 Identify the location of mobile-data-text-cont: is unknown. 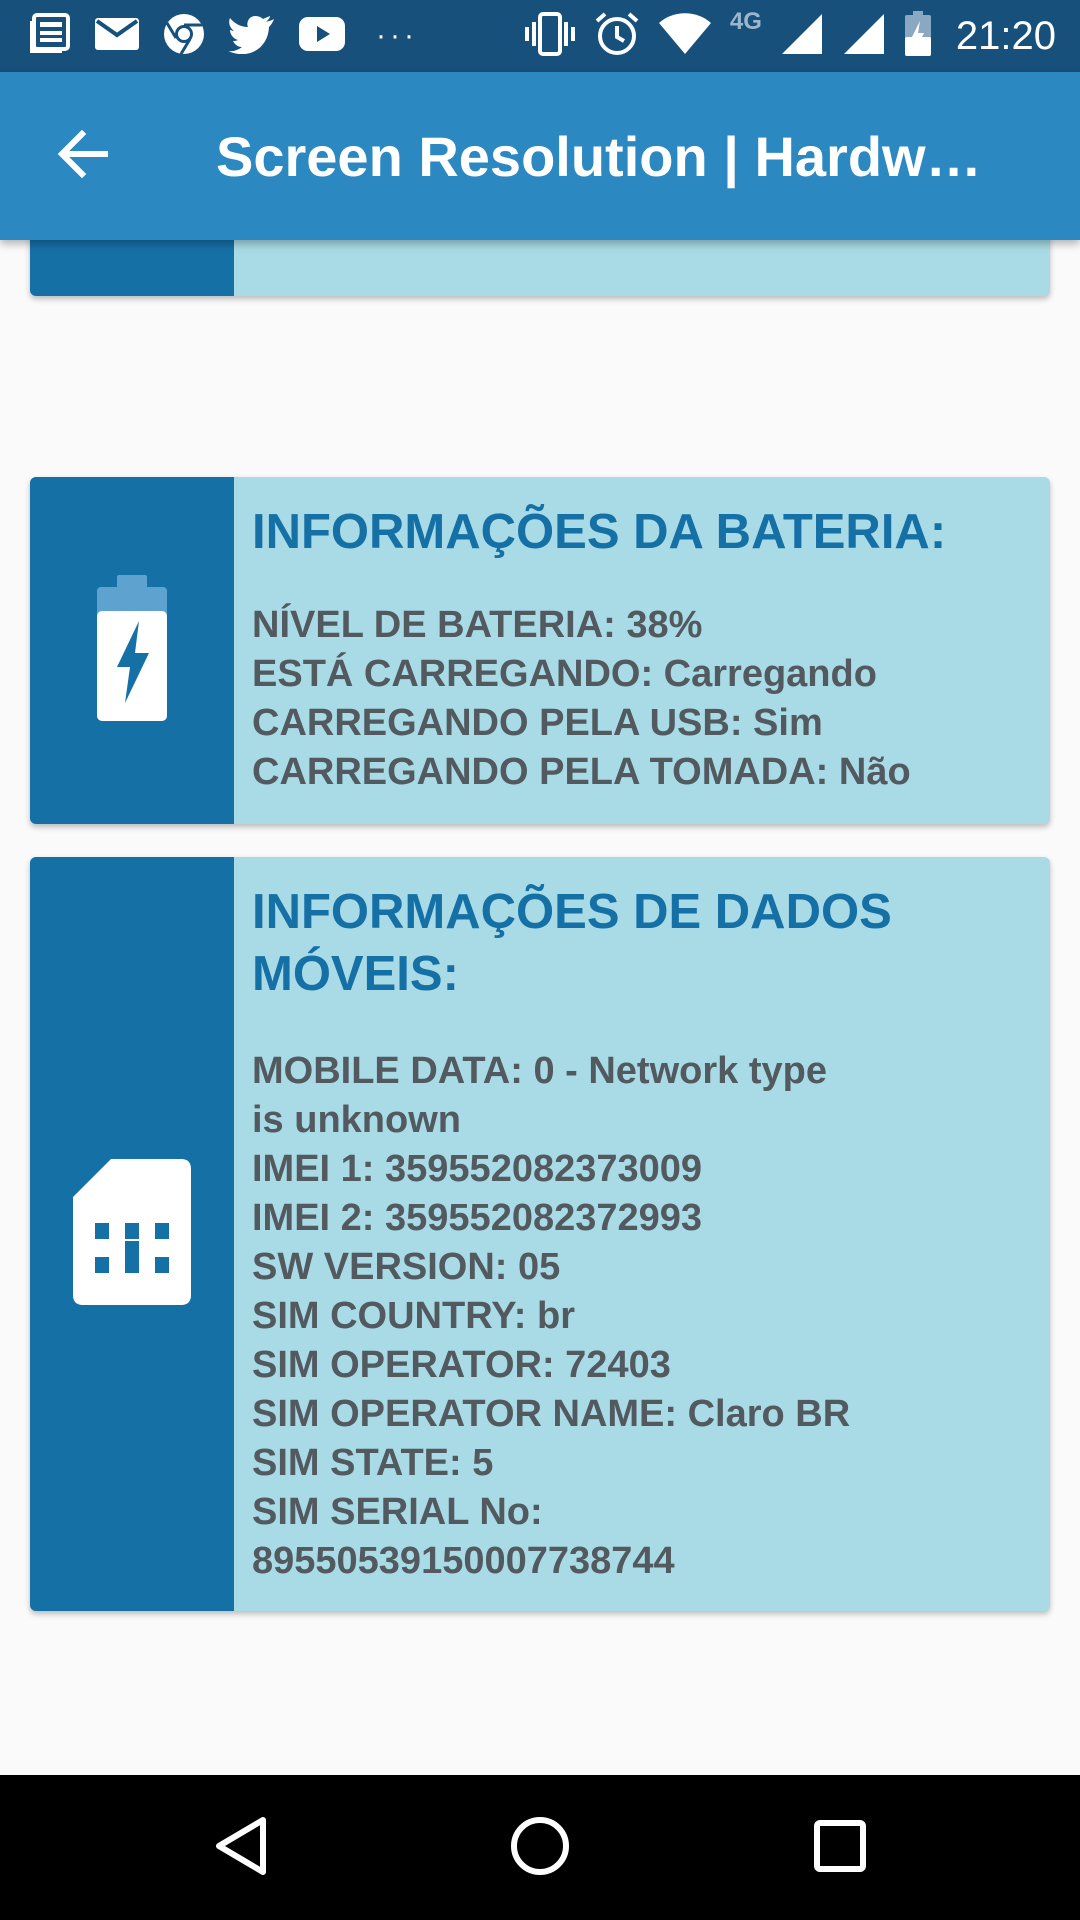
(356, 1120).